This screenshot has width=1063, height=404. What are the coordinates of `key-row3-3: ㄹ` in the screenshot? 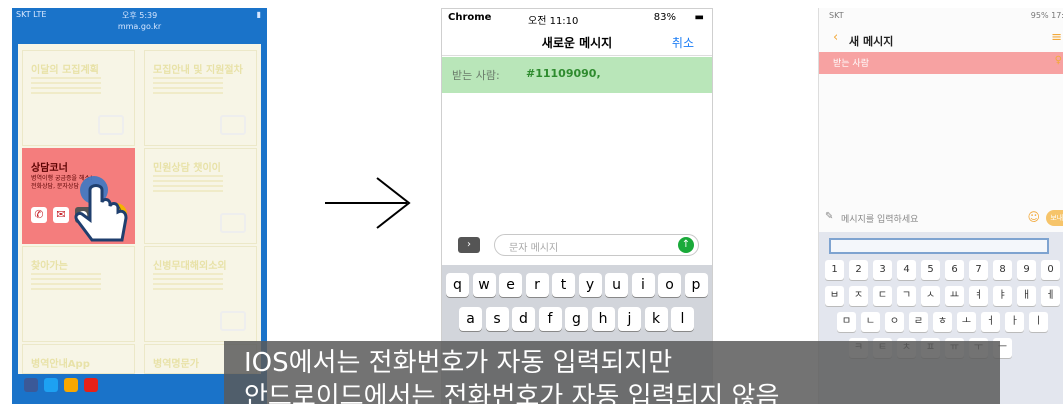 It's located at (918, 322).